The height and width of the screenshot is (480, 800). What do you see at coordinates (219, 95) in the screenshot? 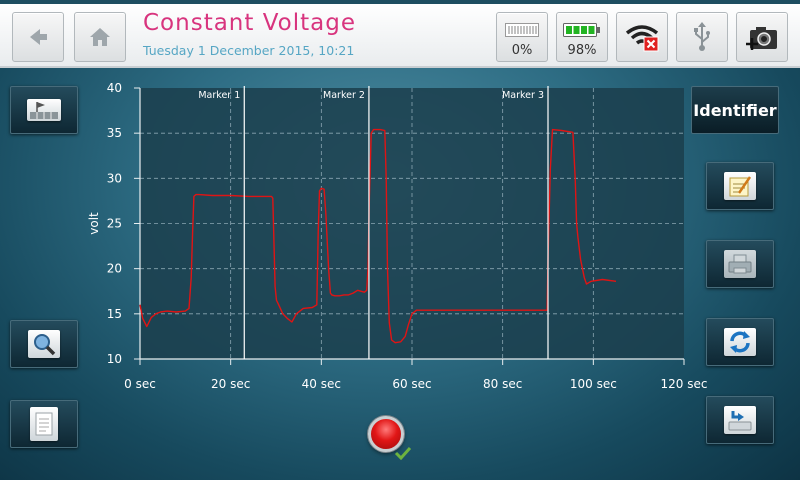
I see `marker-label: Marker 1` at bounding box center [219, 95].